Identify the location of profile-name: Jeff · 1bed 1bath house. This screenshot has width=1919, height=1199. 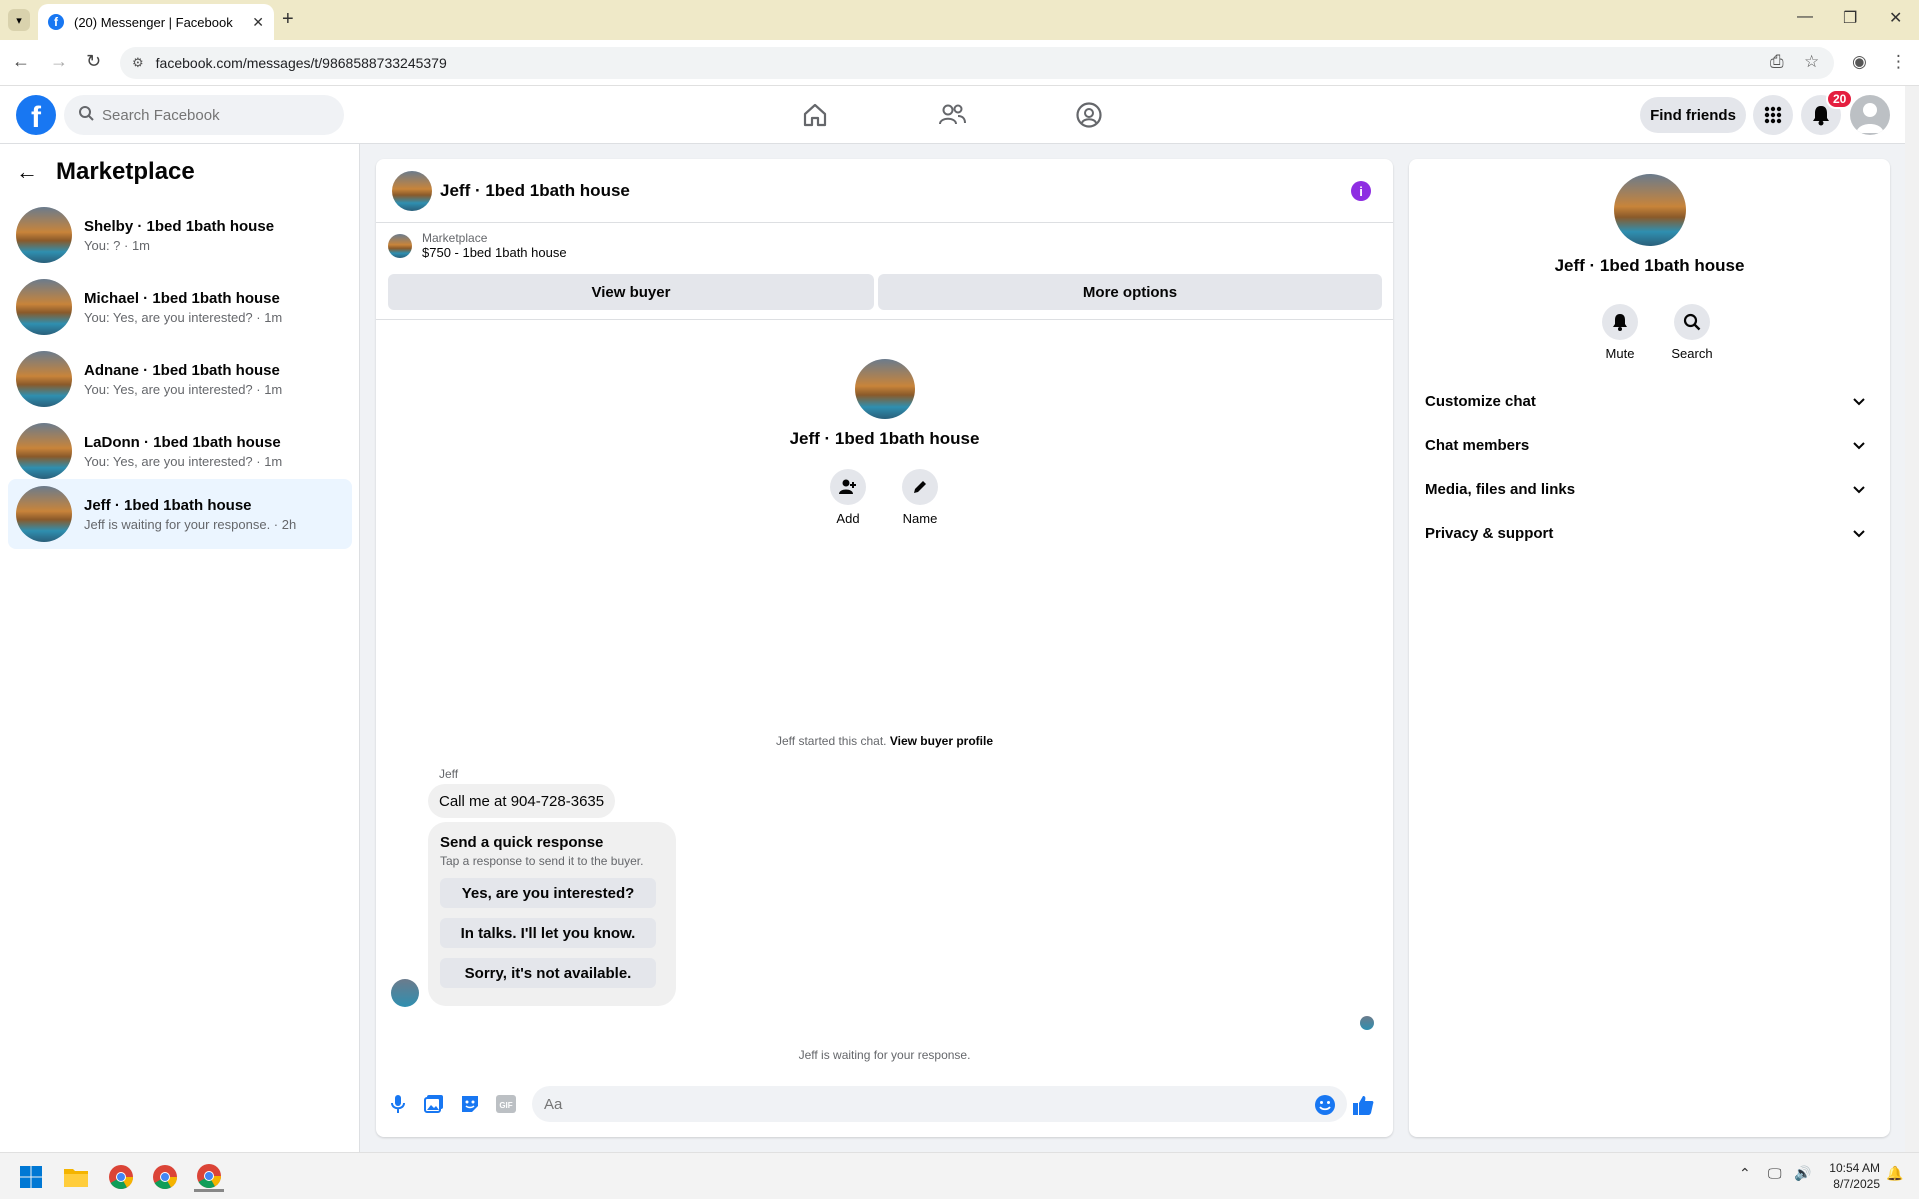
(884, 438).